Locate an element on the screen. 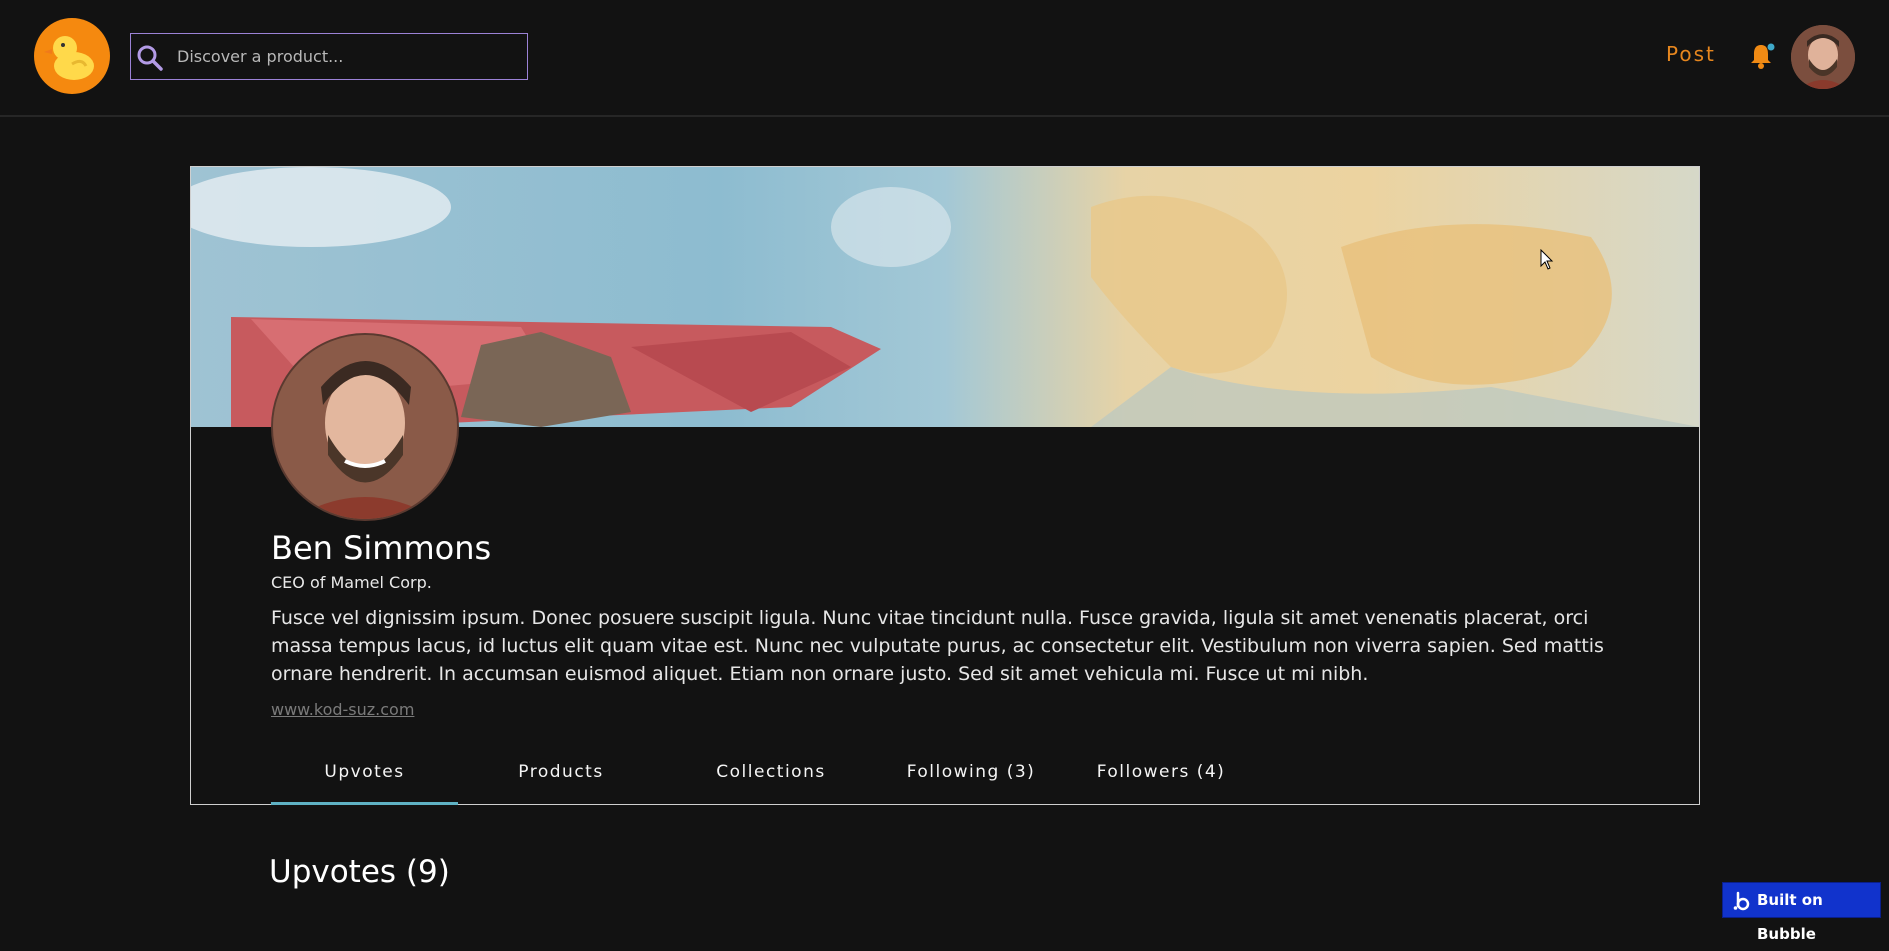  notification-dot is located at coordinates (1771, 47).